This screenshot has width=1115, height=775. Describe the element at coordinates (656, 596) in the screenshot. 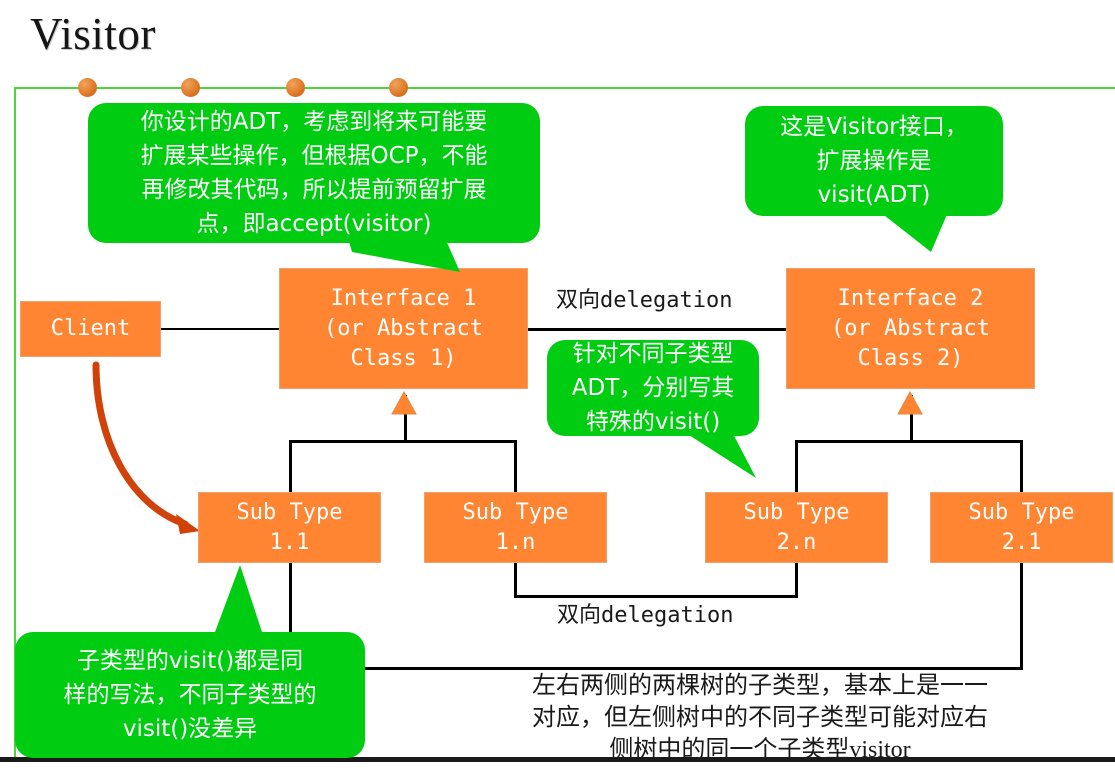

I see `connector-1n-2n-bridge` at that location.